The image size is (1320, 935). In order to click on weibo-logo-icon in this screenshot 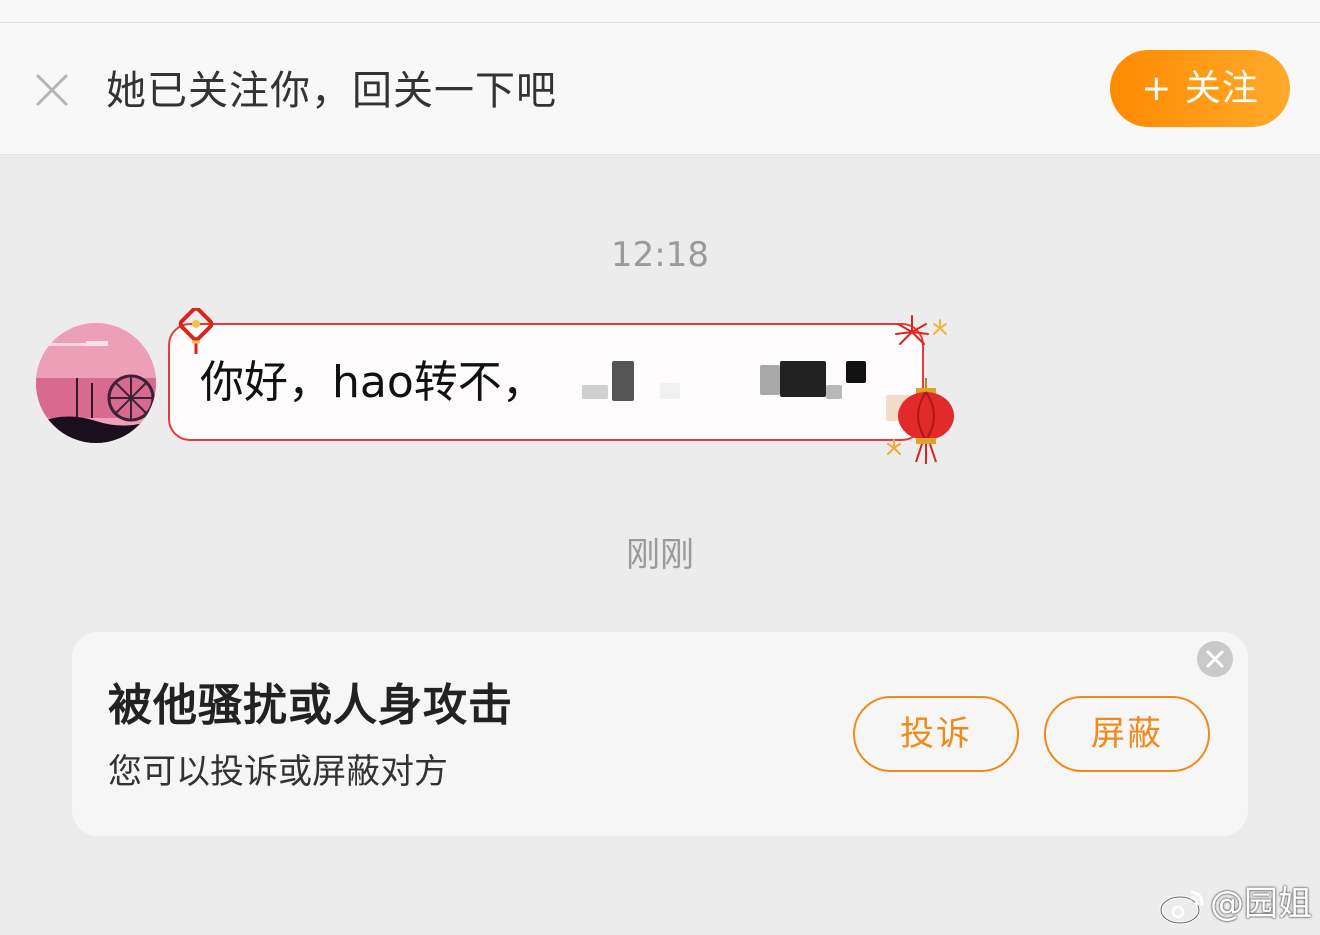, I will do `click(1181, 907)`.